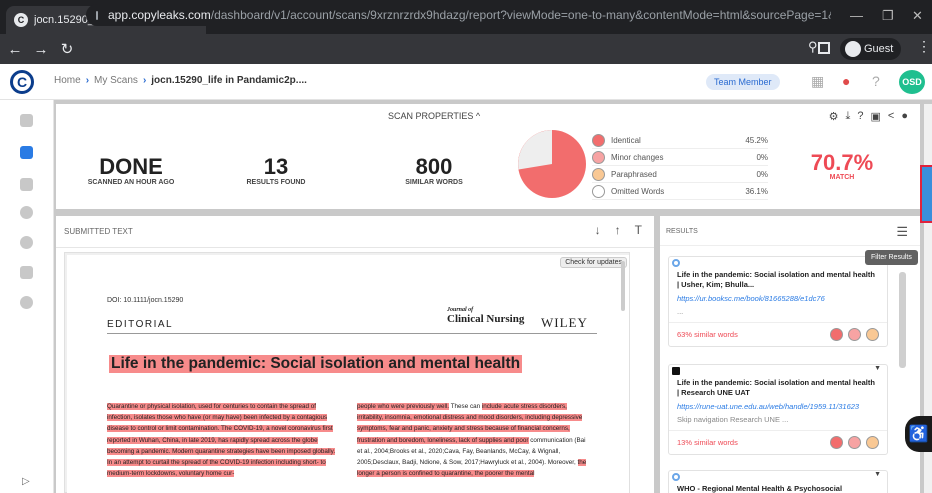 Image resolution: width=932 pixels, height=493 pixels. I want to click on result-footer: 63% similar words, so click(778, 334).